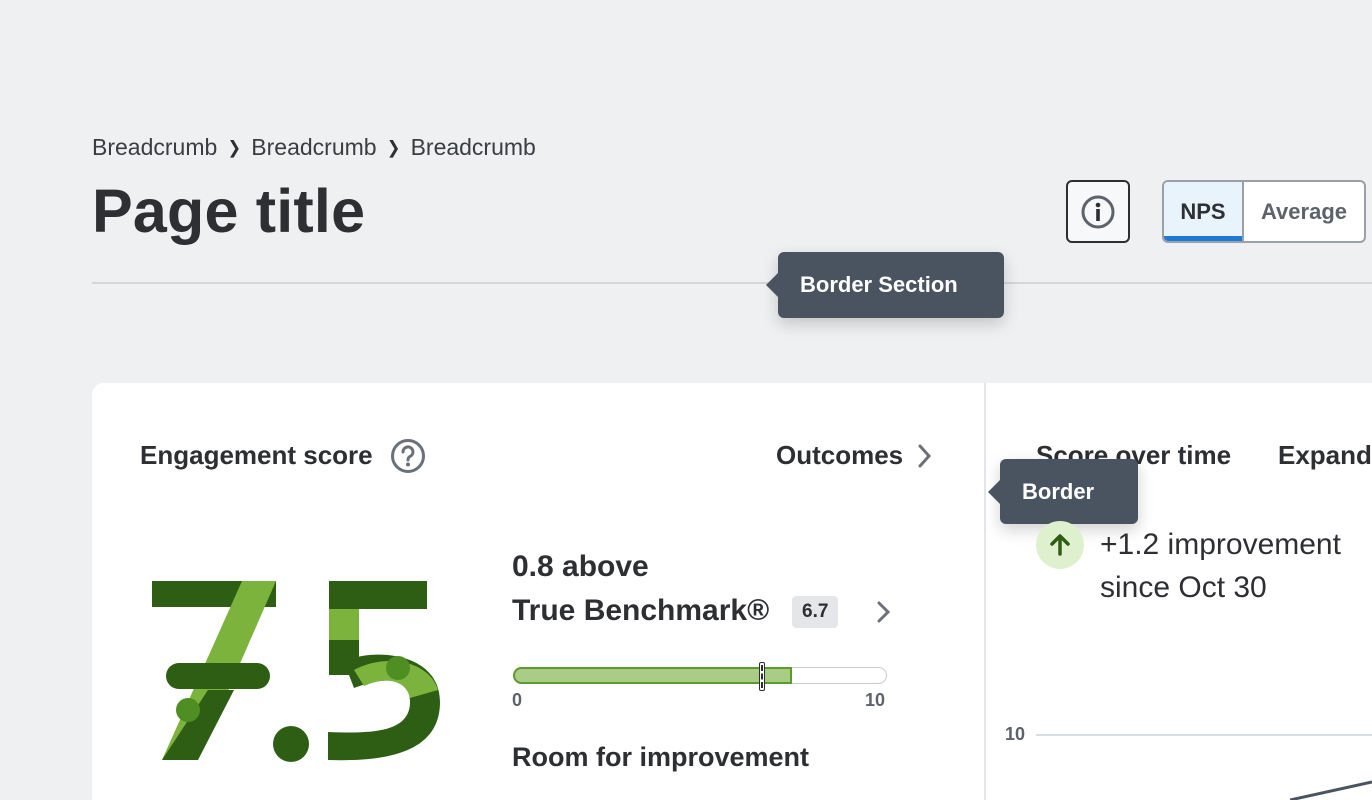  Describe the element at coordinates (652, 675) in the screenshot. I see `score-bar-fill` at that location.